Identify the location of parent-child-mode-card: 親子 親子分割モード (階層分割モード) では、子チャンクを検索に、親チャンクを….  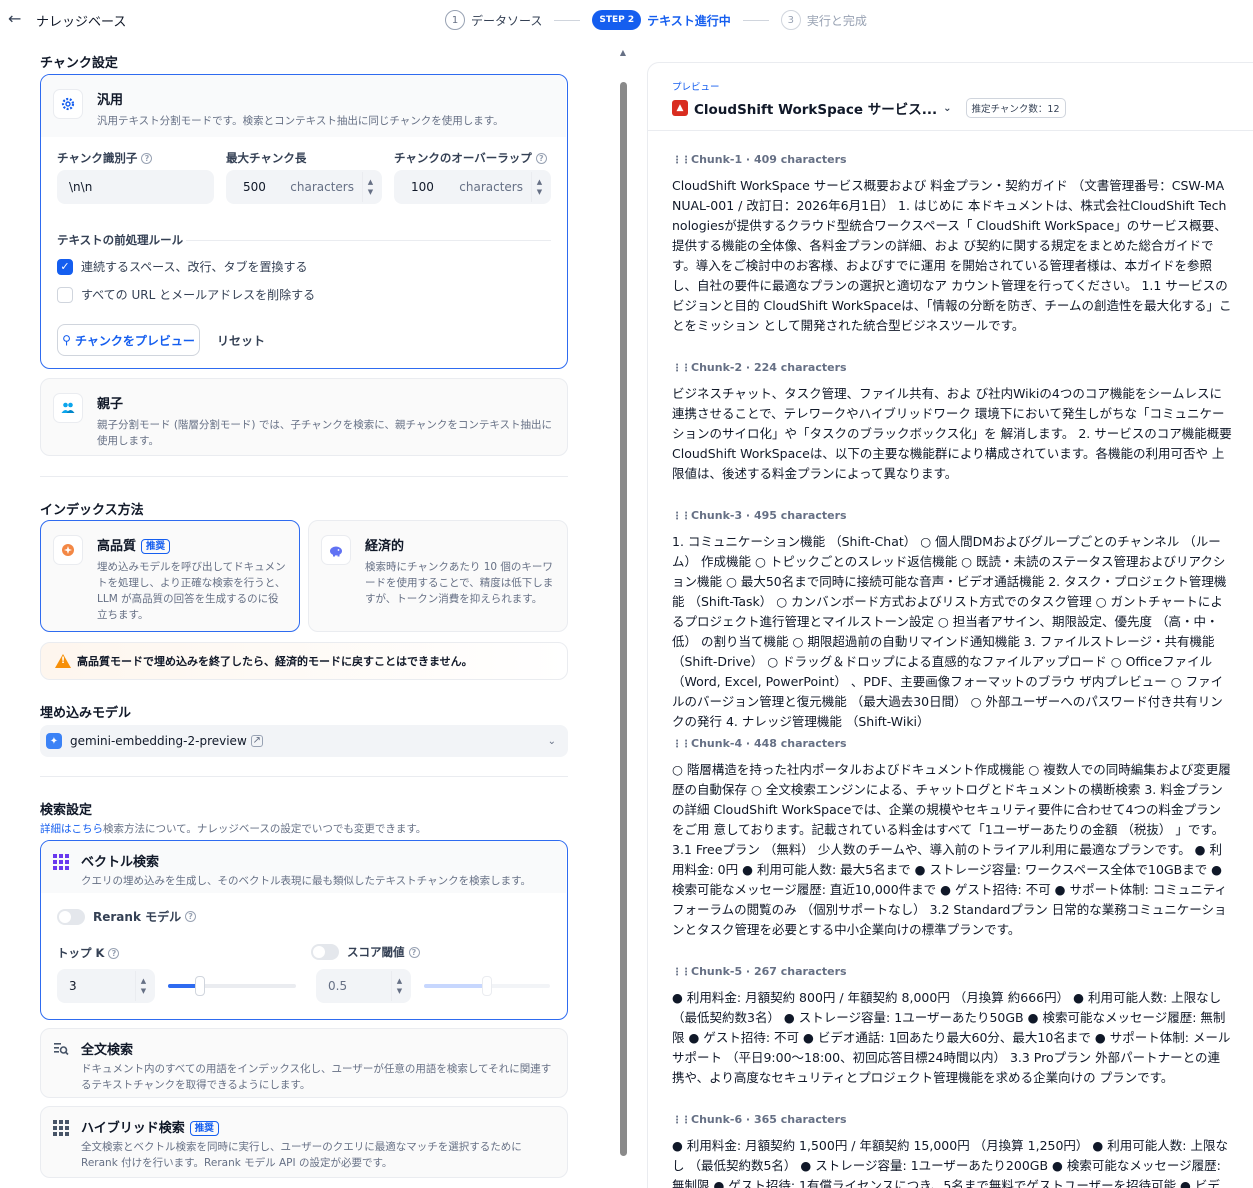
(304, 417).